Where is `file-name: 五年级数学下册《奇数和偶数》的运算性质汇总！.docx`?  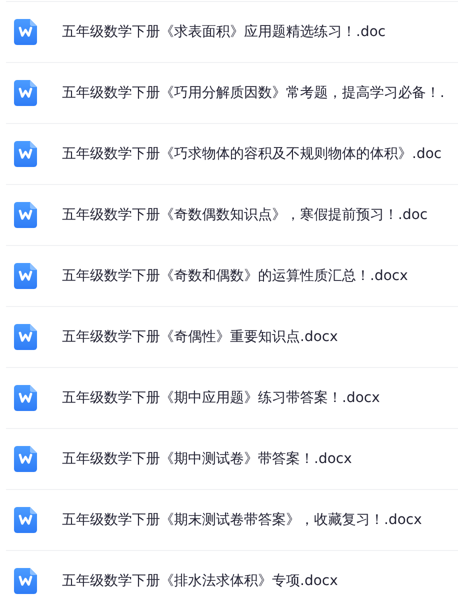 file-name: 五年级数学下册《奇数和偶数》的运算性质汇总！.docx is located at coordinates (235, 276).